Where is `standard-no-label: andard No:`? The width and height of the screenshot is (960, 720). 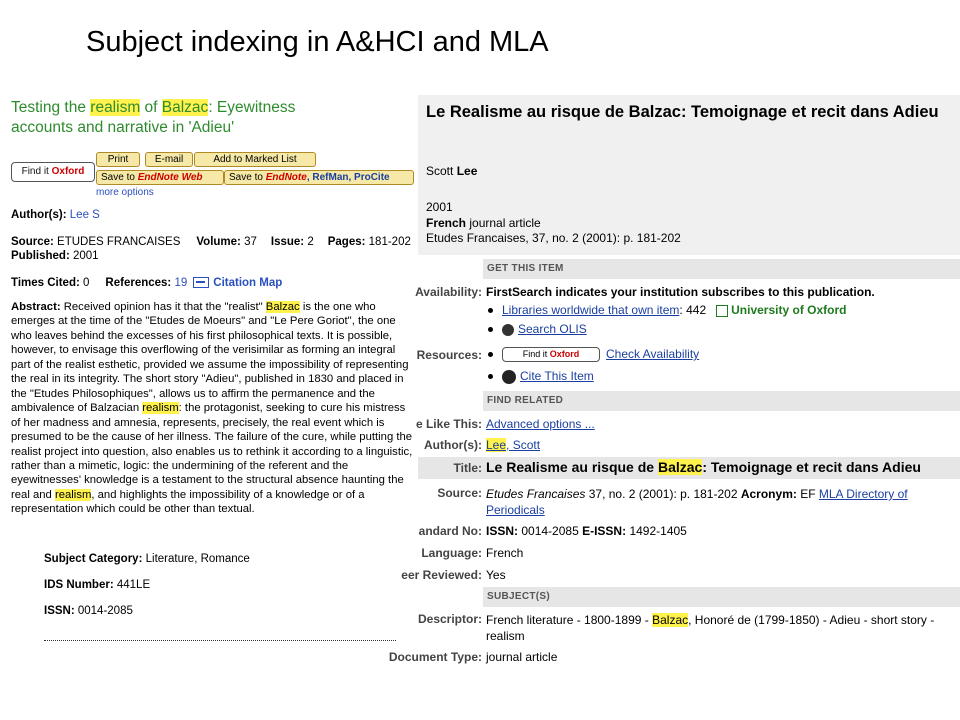 standard-no-label: andard No: is located at coordinates (450, 531).